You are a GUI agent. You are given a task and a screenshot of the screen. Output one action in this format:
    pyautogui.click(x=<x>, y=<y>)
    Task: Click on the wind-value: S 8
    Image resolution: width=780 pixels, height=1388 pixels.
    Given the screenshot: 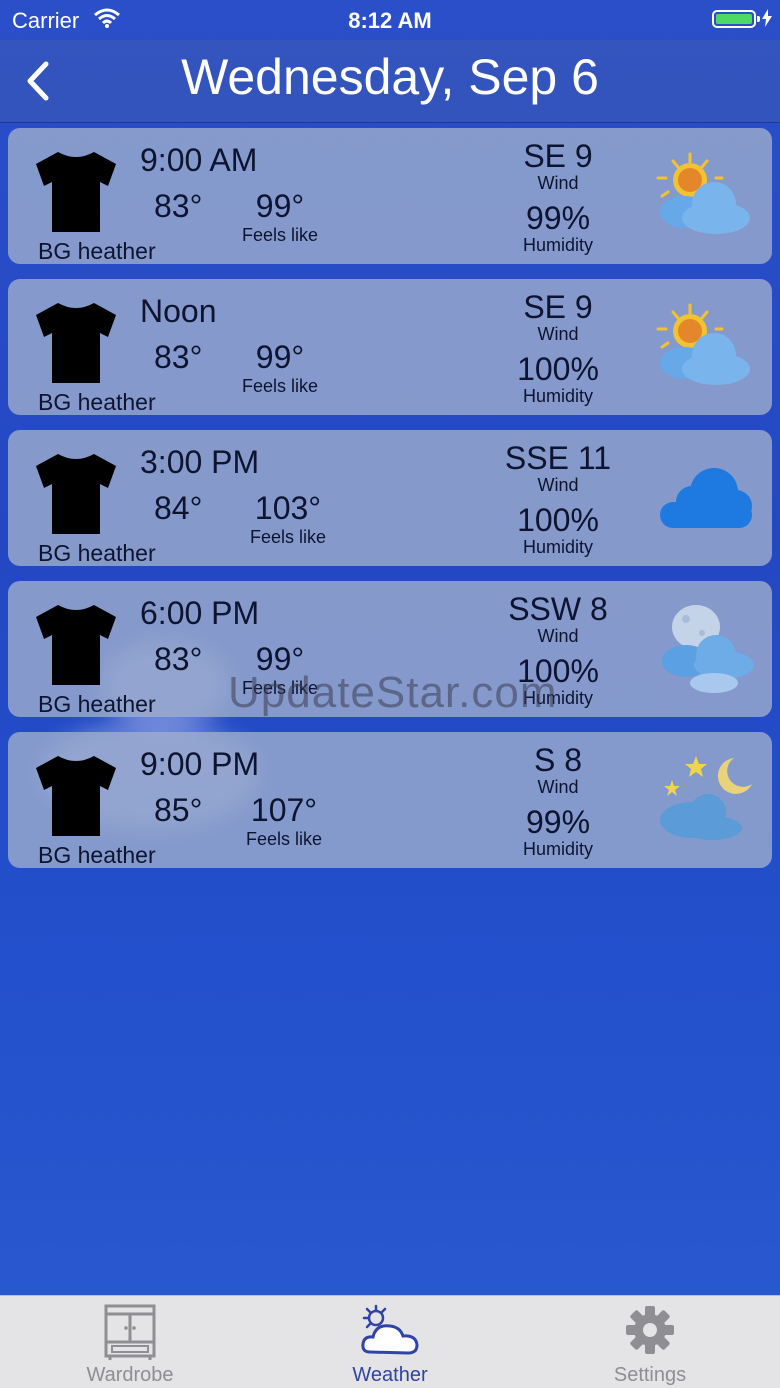 What is the action you would take?
    pyautogui.click(x=558, y=760)
    